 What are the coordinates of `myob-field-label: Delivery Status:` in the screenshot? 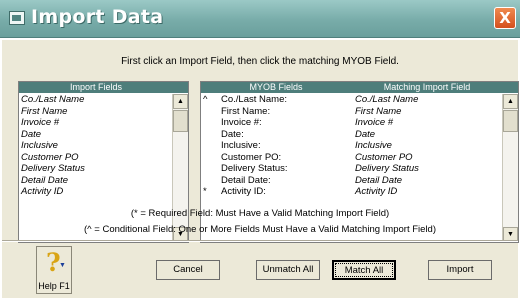 It's located at (254, 168).